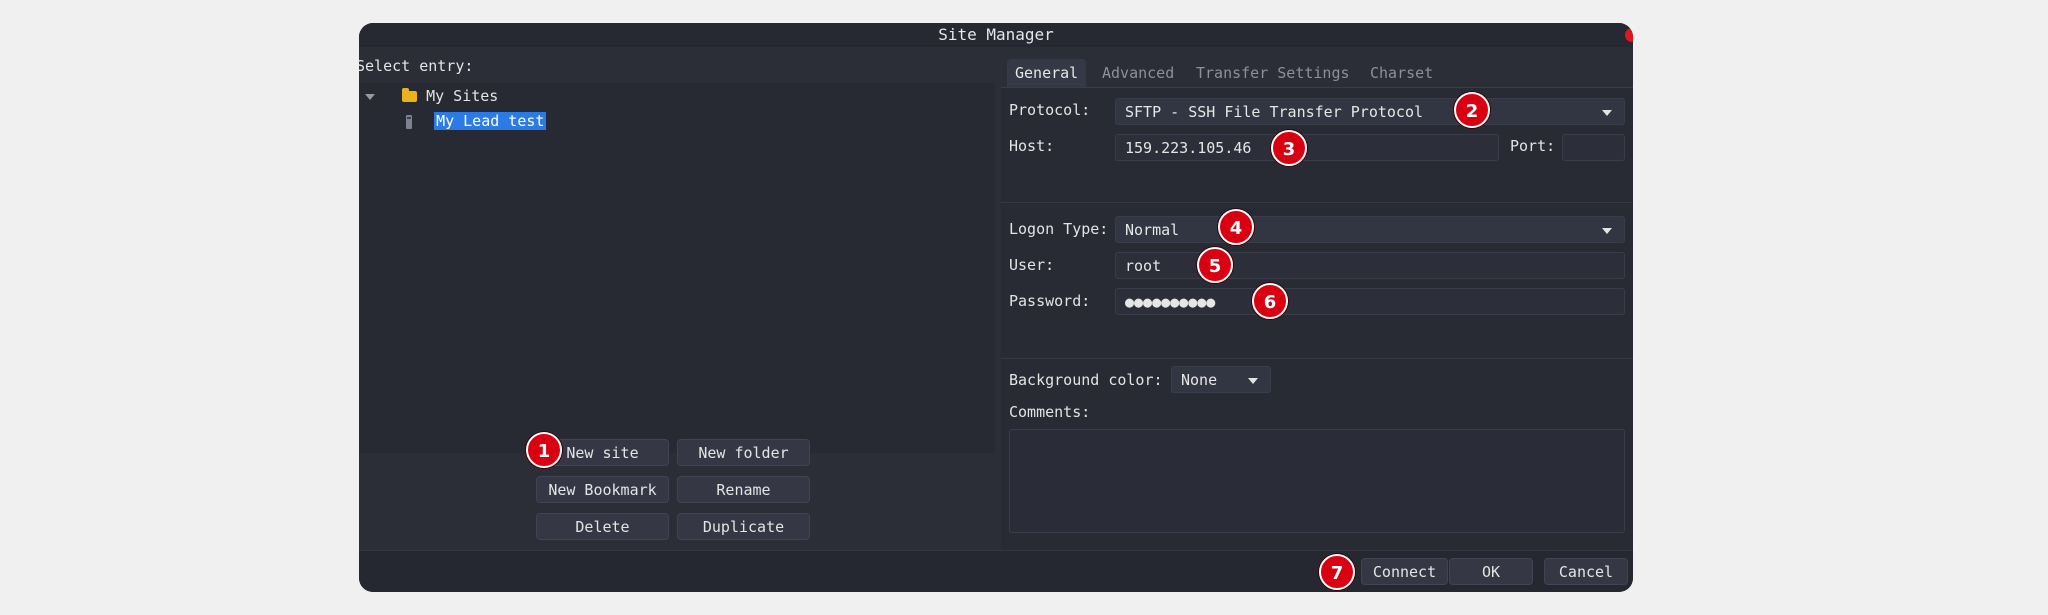  What do you see at coordinates (1401, 73) in the screenshot?
I see `tab-charset: Charset` at bounding box center [1401, 73].